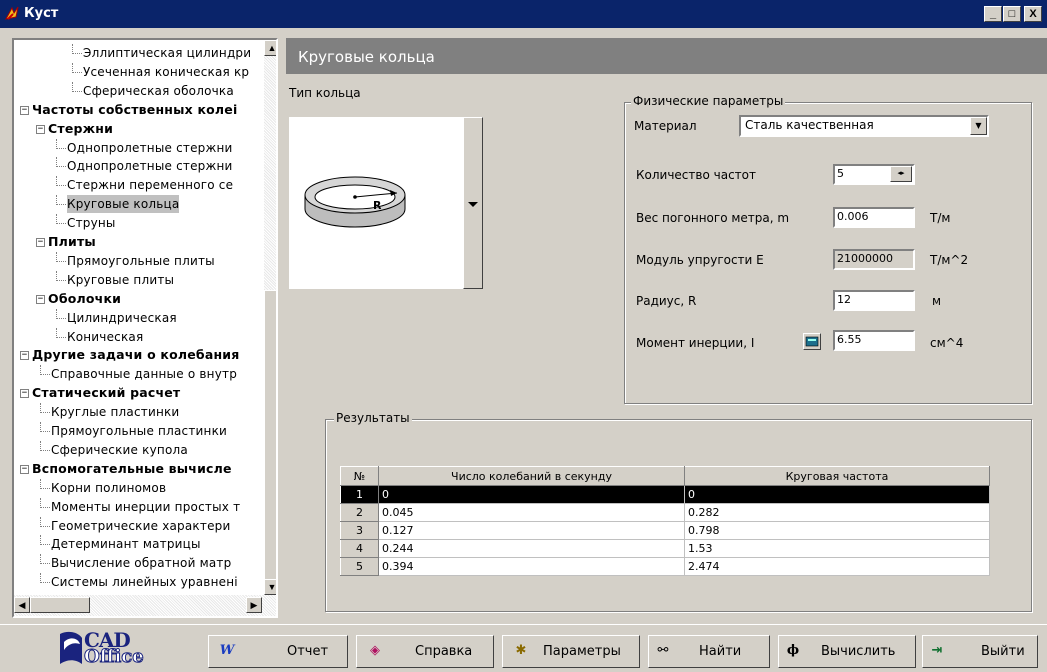  I want to click on settings-icon: ✱, so click(521, 650).